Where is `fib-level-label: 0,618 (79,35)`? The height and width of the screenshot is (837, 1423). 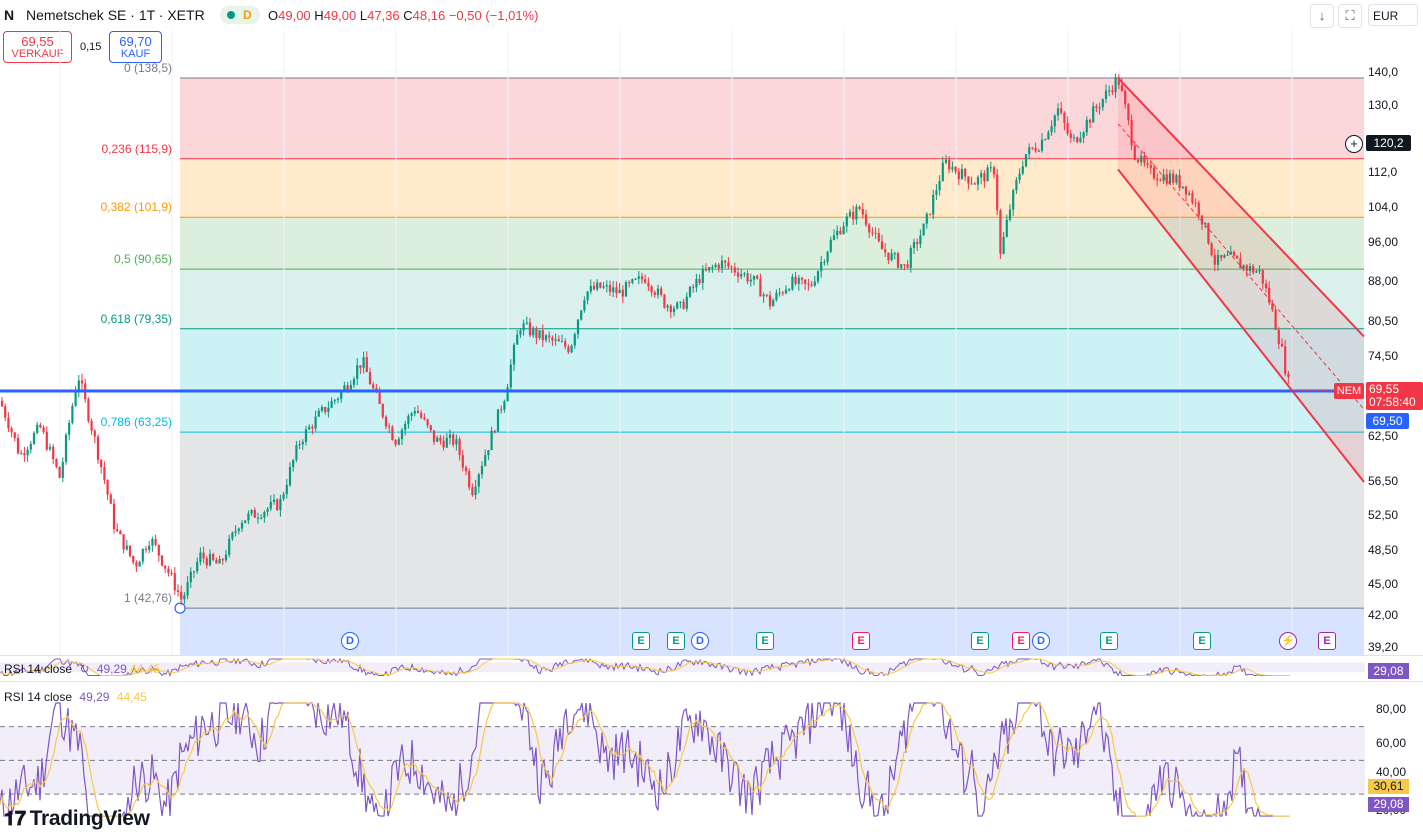
fib-level-label: 0,618 (79,35) is located at coordinates (136, 318).